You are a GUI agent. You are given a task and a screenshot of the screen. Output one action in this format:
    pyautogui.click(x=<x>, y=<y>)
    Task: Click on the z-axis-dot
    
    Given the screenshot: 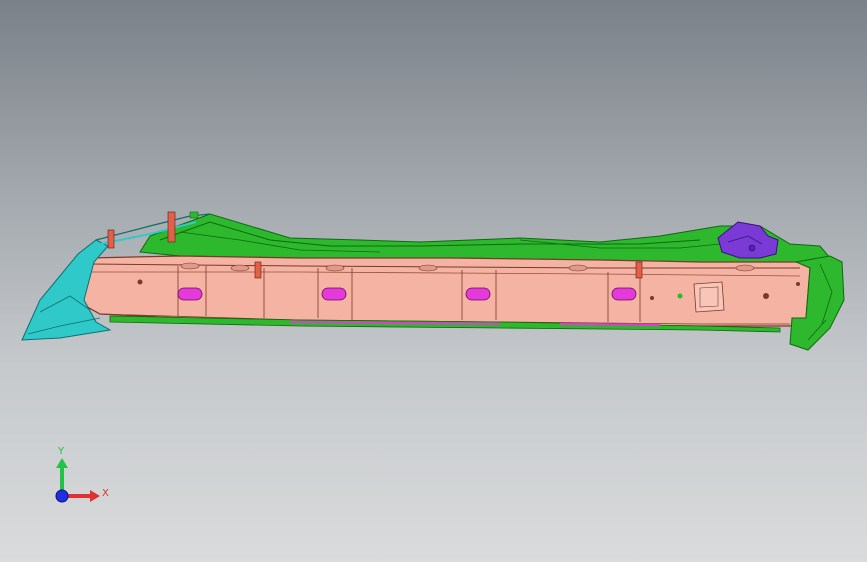 What is the action you would take?
    pyautogui.click(x=62, y=496)
    